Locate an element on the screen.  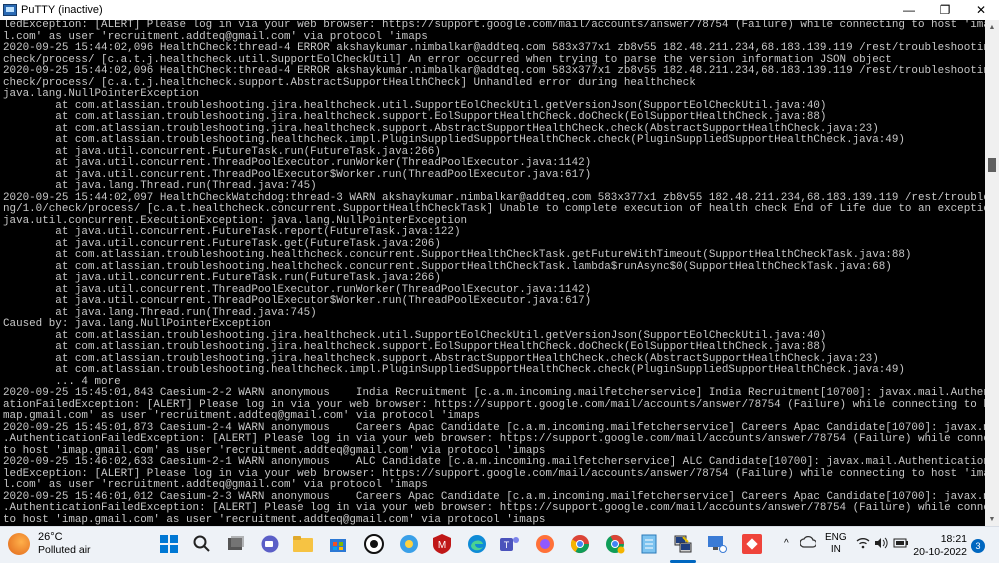
window-title-bar: PuTTY (inactive) — ❐ ✕ is located at coordinates (499, 10).